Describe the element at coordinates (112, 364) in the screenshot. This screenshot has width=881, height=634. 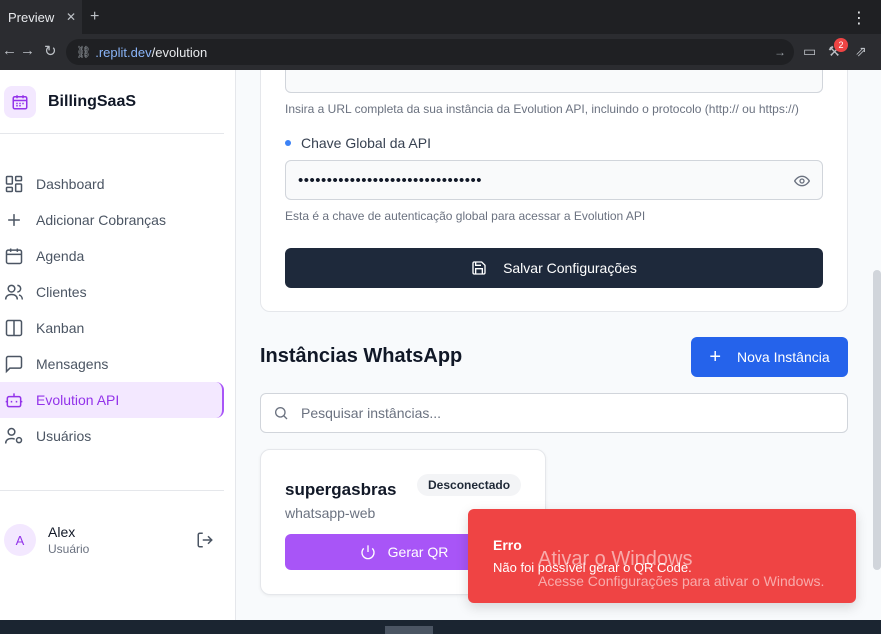
I see `sidebar-item-mensagens: Mensagens` at that location.